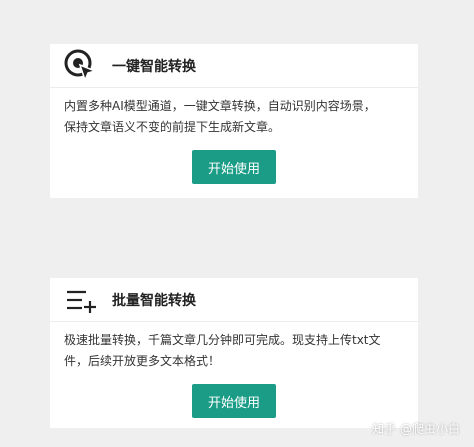  Describe the element at coordinates (234, 300) in the screenshot. I see `card-header: 批量智能转换` at that location.